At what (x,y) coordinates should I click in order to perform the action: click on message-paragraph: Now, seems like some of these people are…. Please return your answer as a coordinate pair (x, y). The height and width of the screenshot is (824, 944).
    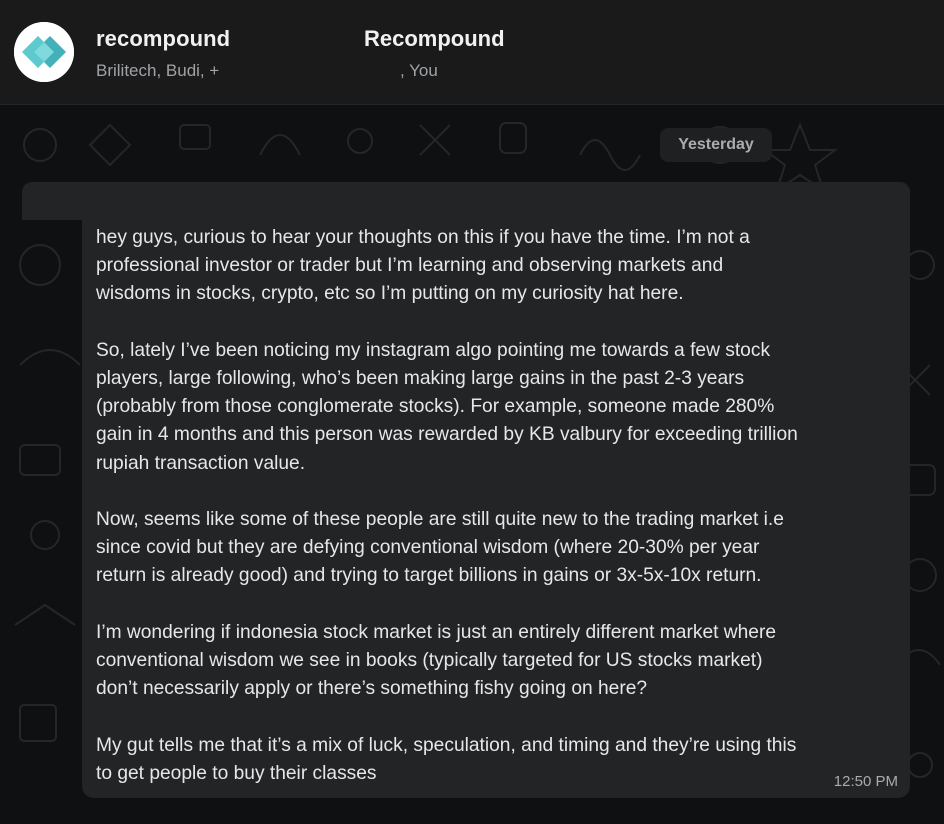
    Looking at the image, I should click on (440, 548).